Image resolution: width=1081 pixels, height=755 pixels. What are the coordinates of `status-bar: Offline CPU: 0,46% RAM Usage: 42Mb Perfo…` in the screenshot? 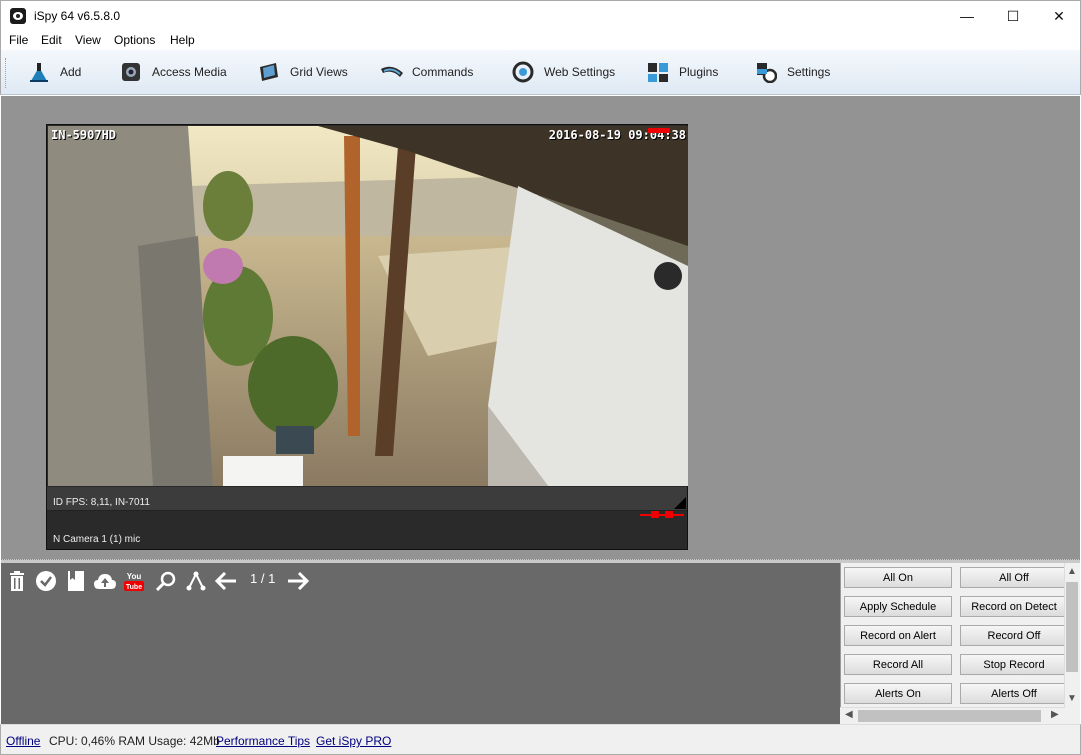 It's located at (540, 739).